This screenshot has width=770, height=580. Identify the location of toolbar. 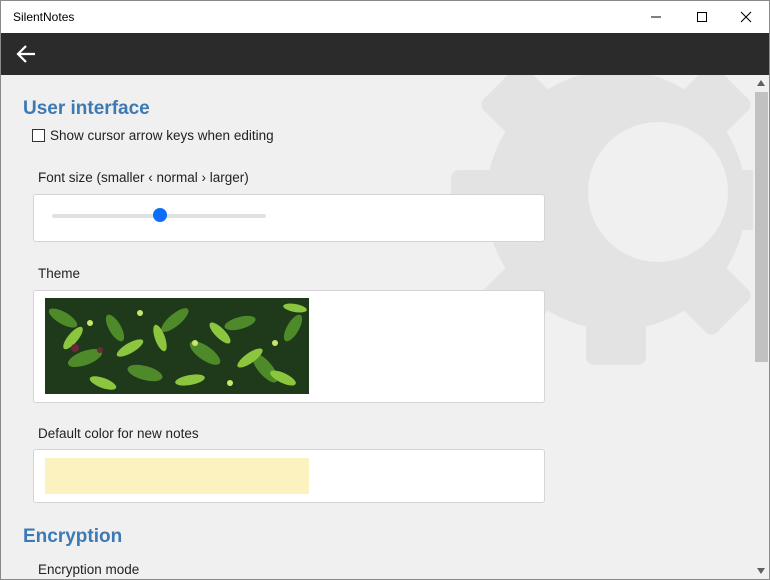
(385, 54).